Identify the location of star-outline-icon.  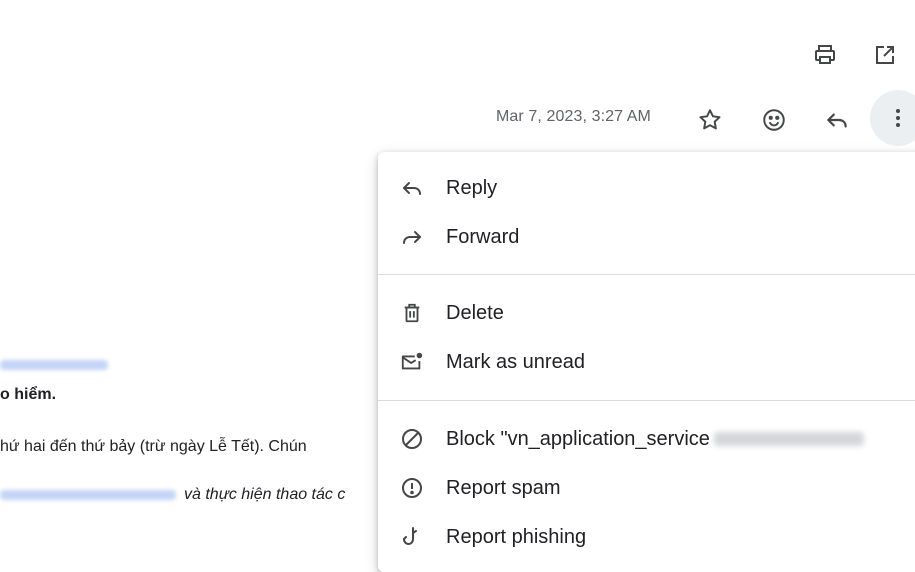
(710, 120).